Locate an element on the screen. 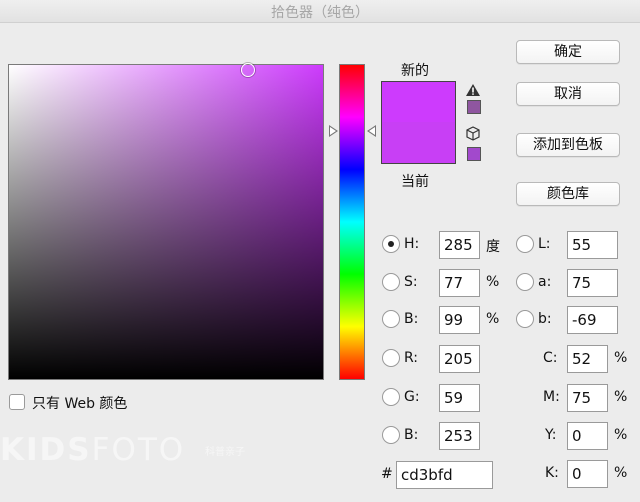  b-rgb-field: 253 is located at coordinates (459, 436).